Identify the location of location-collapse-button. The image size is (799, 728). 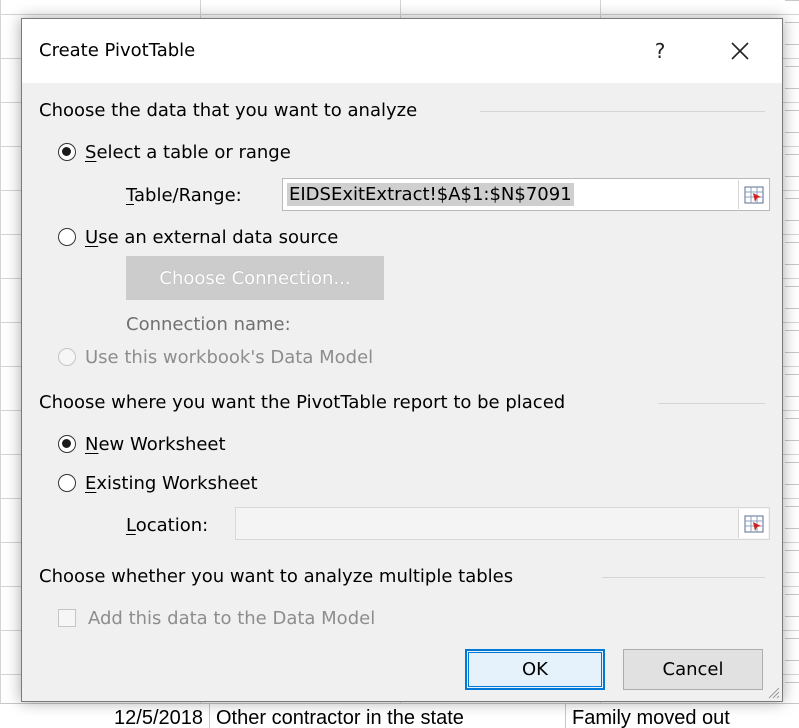
(753, 523).